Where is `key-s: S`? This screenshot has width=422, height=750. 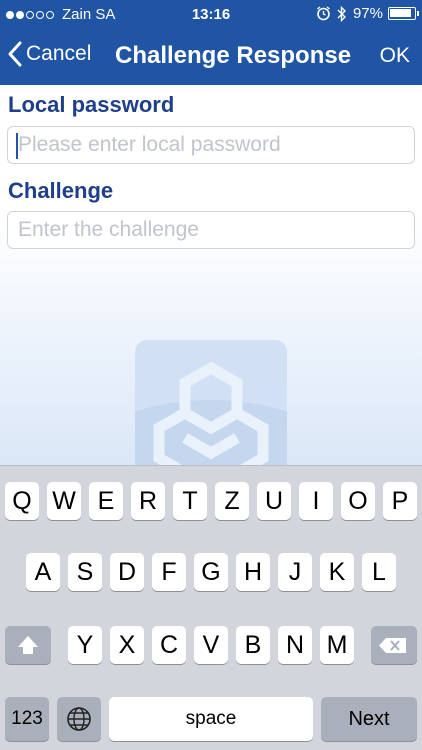
key-s: S is located at coordinates (85, 572).